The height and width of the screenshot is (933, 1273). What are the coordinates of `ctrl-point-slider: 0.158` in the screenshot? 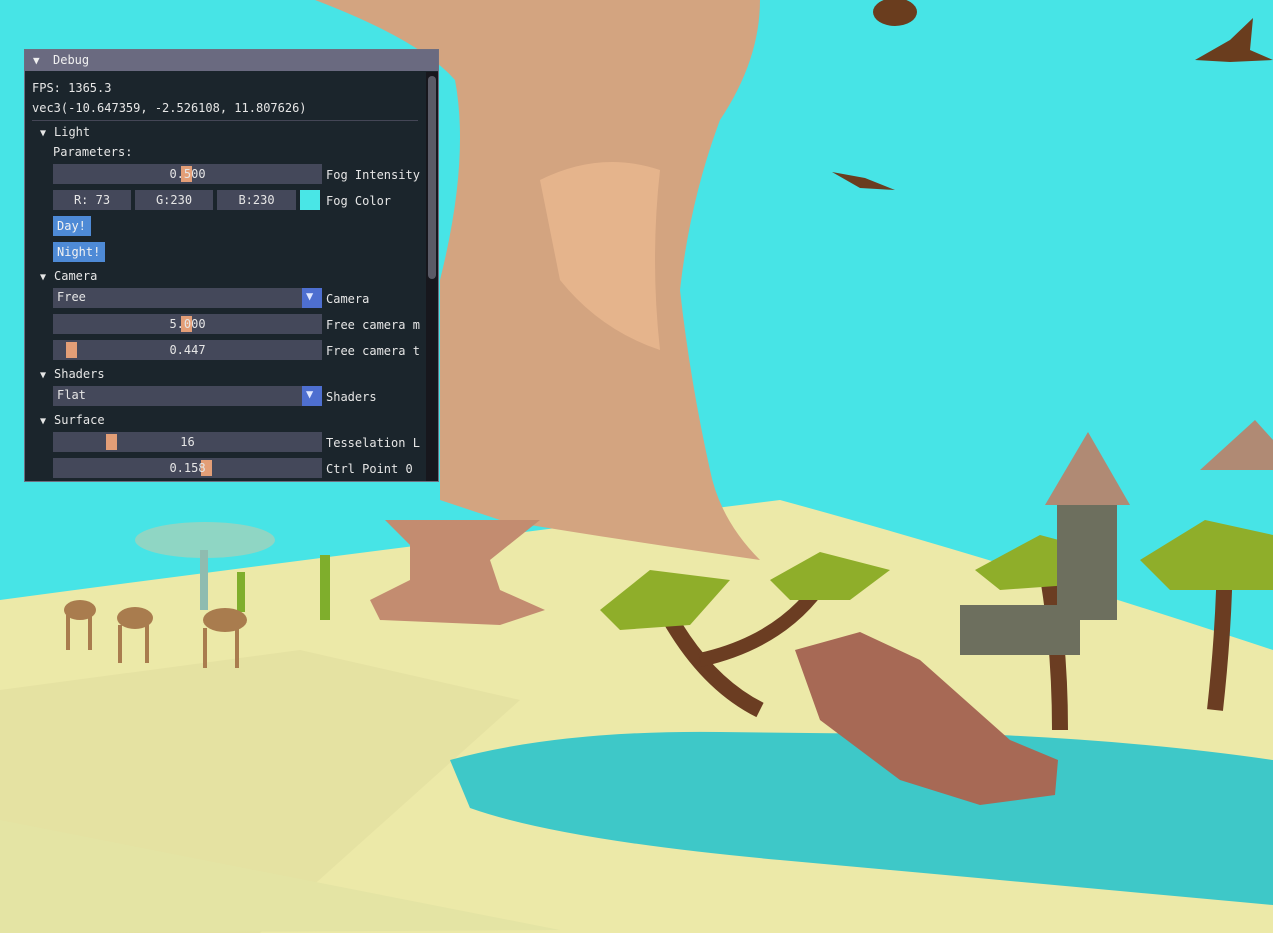 It's located at (187, 468).